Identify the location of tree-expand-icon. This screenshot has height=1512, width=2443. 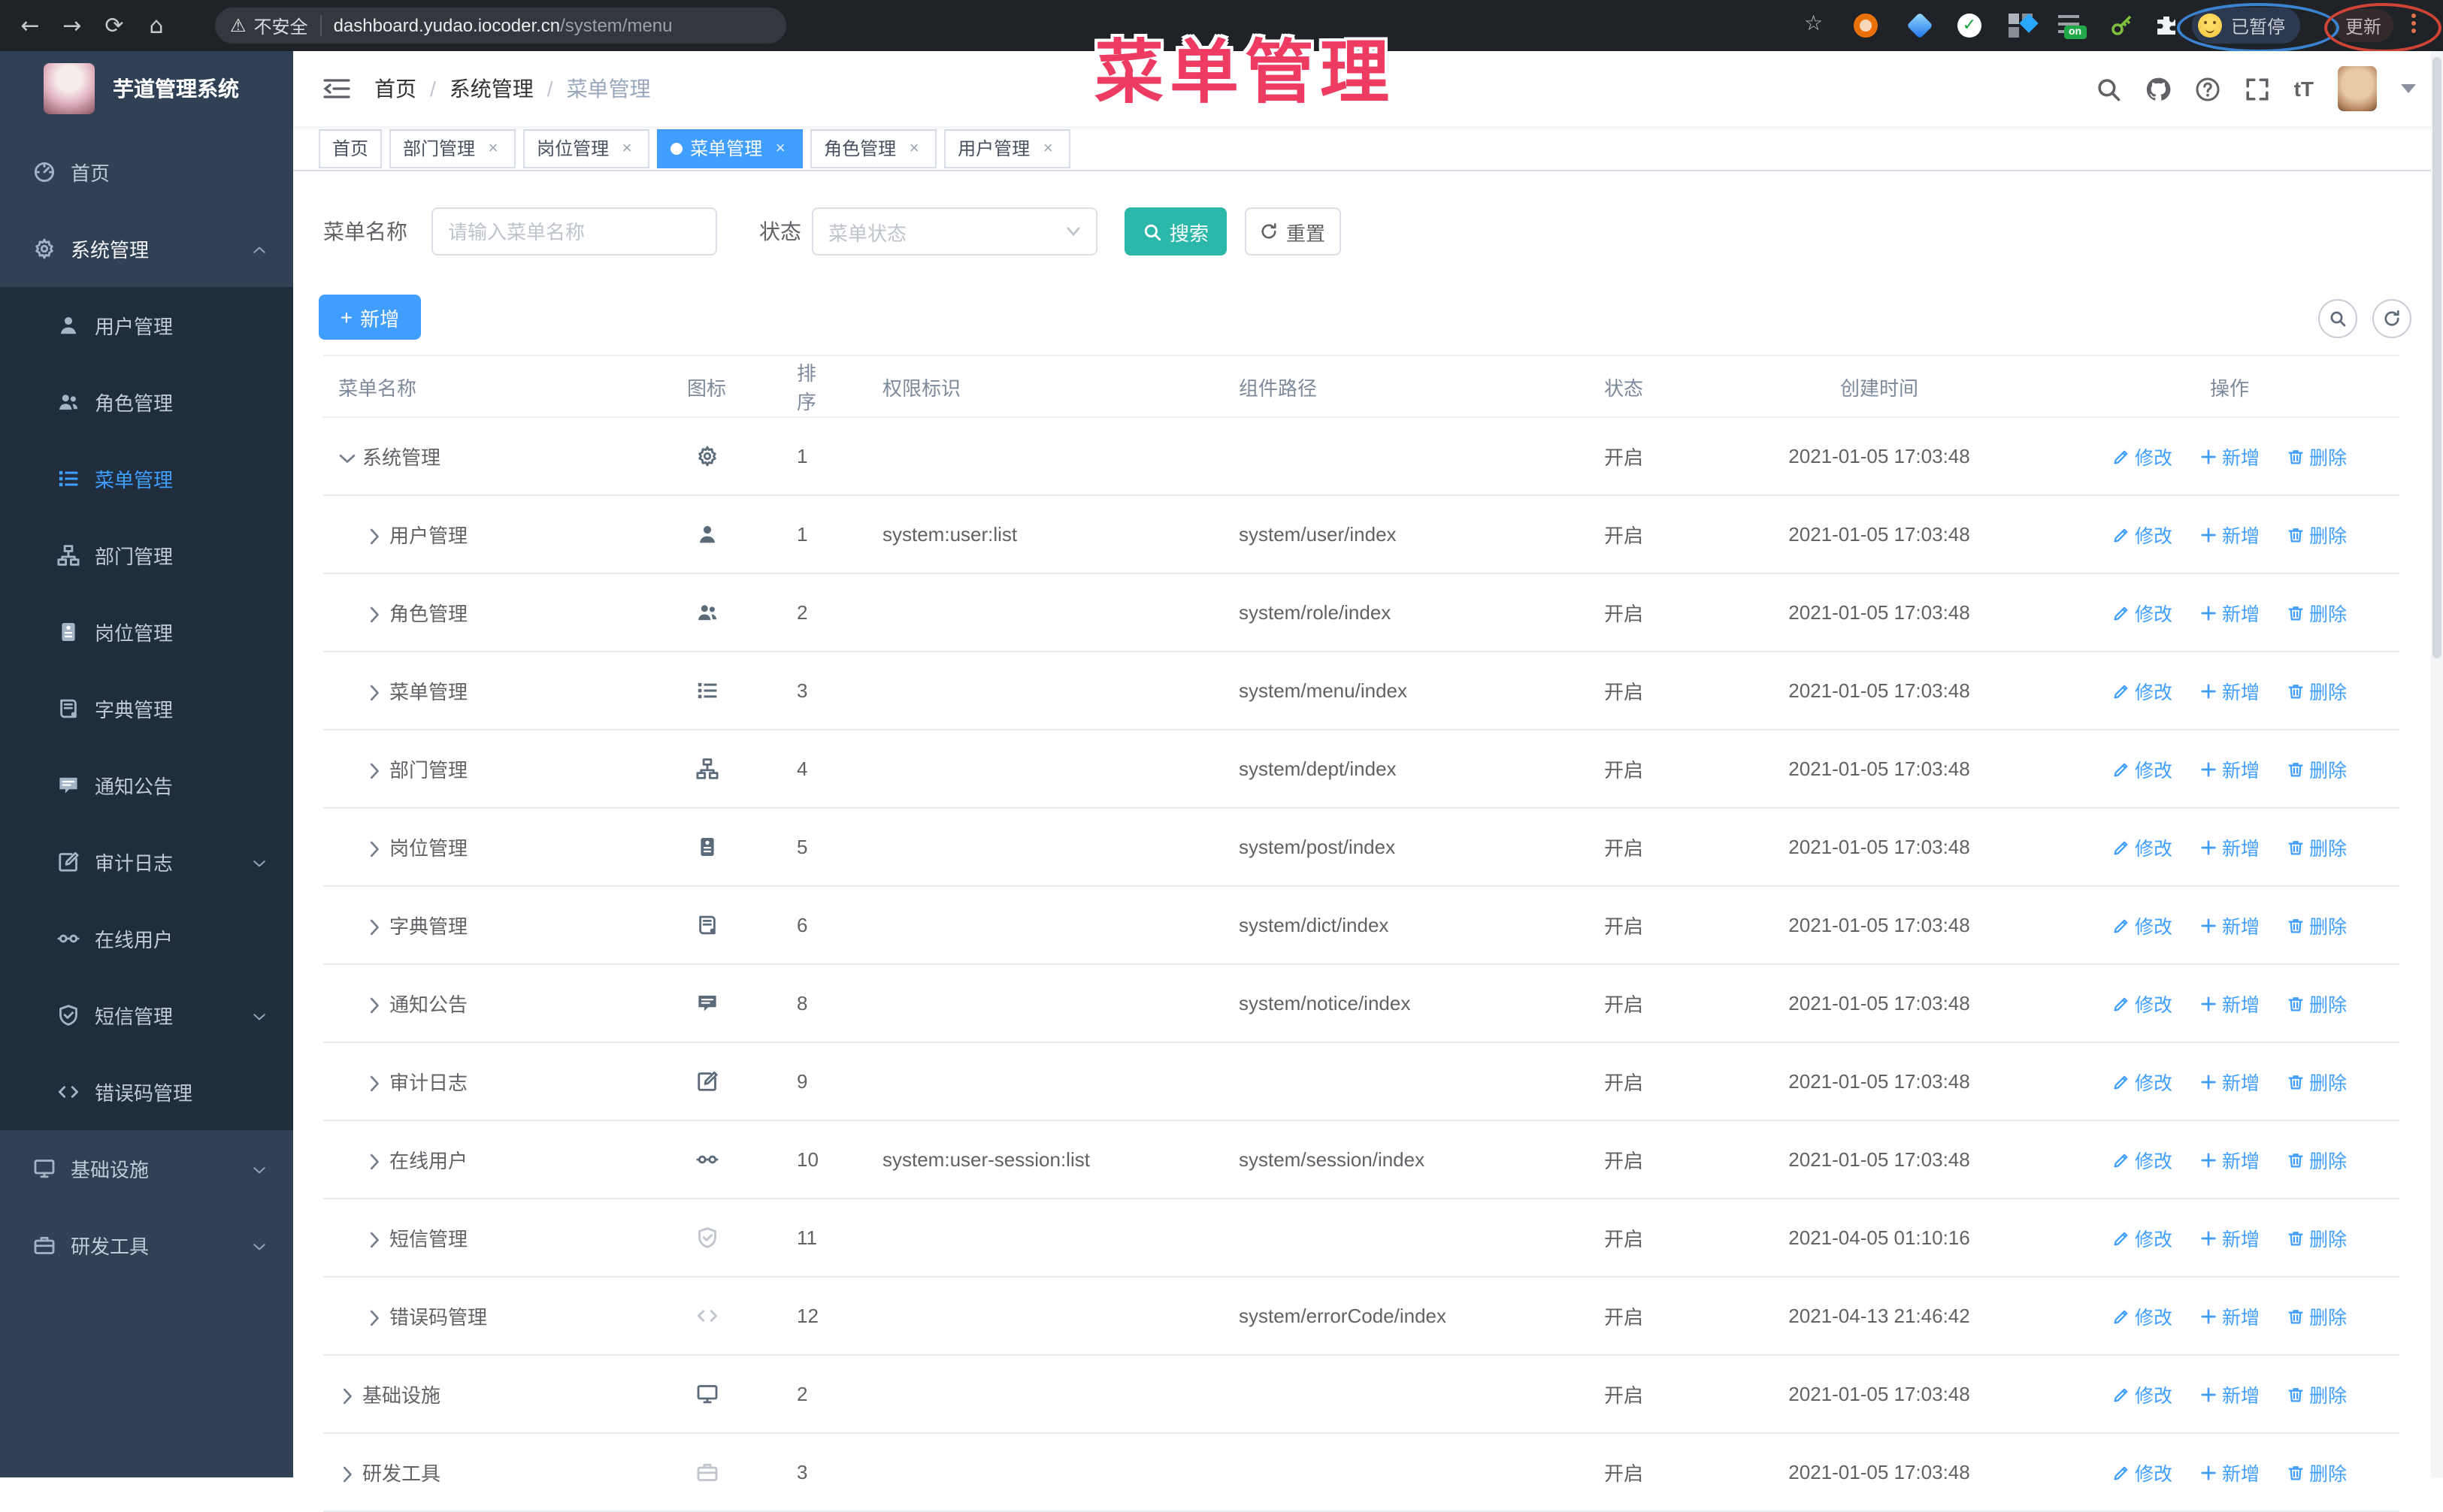
(347, 458).